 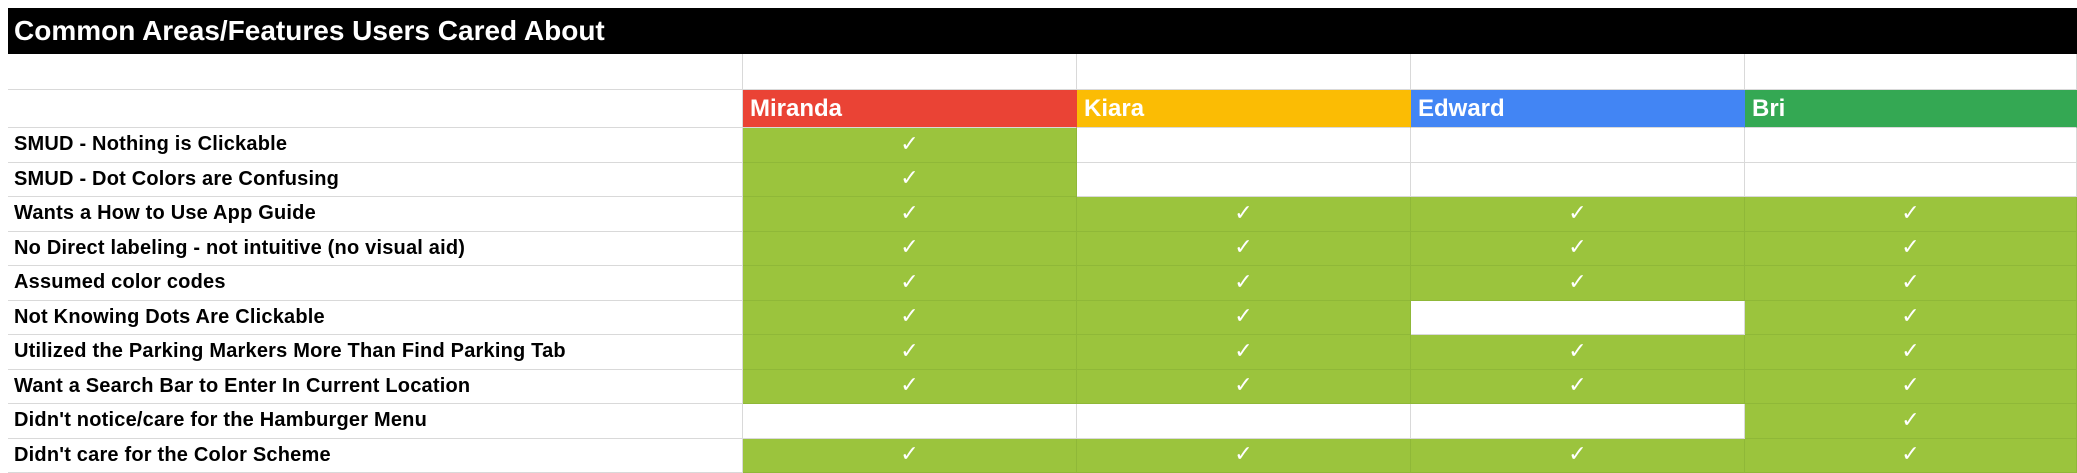 I want to click on table-row: SMUD - Nothing is Clickable✓, so click(x=1042, y=145).